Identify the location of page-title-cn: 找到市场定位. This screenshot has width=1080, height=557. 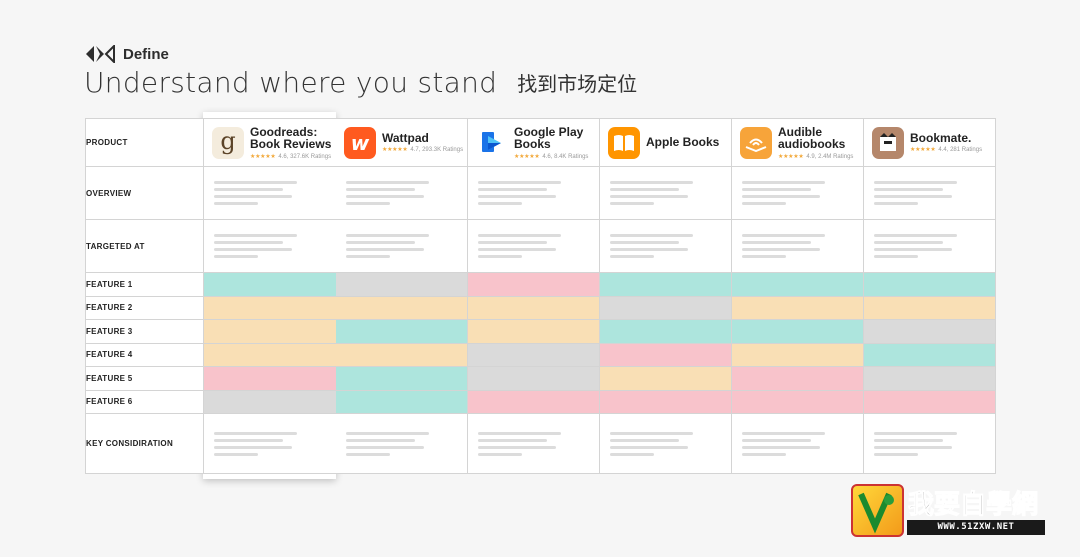
(577, 84).